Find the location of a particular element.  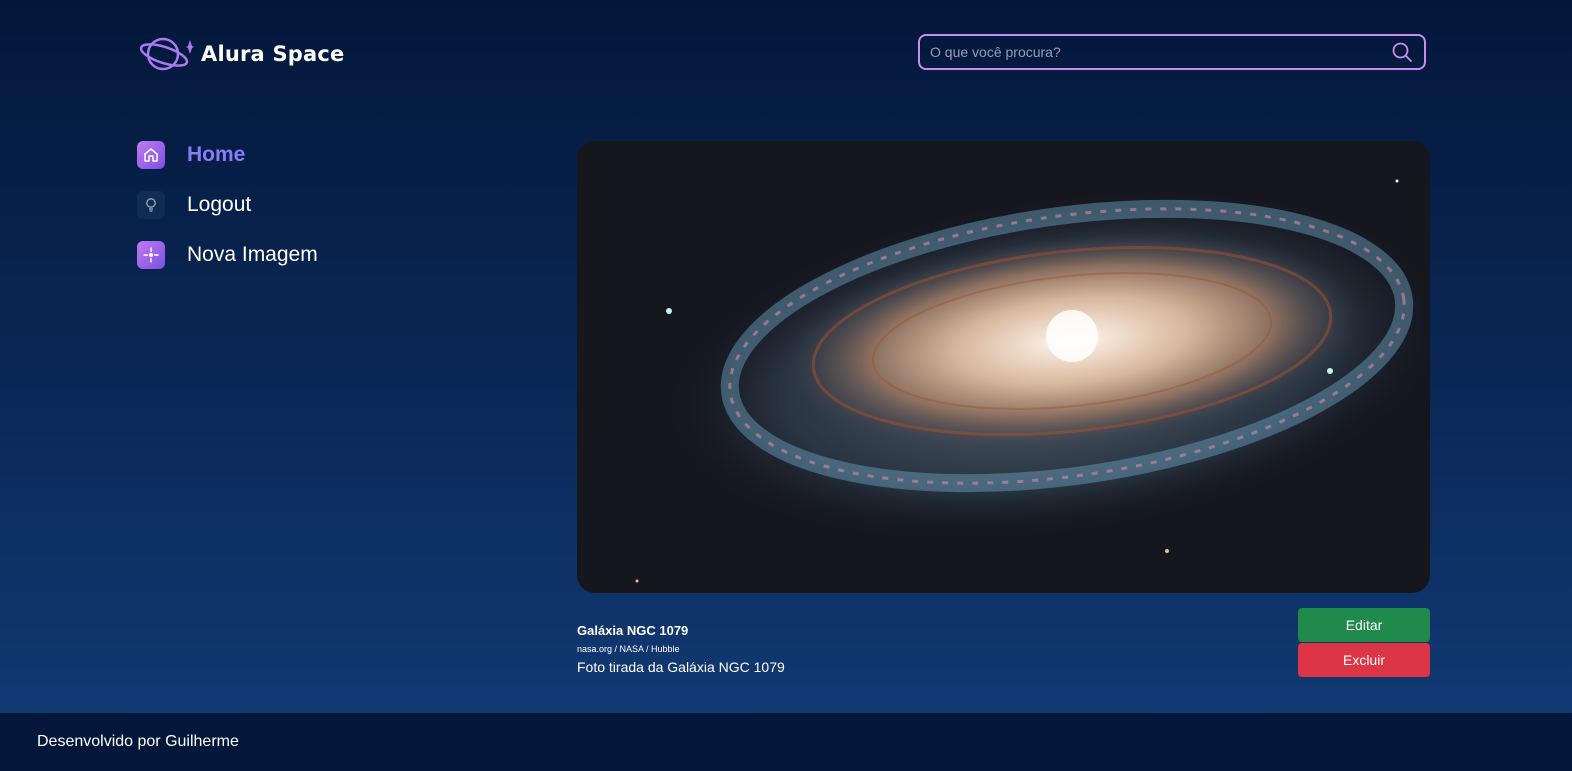

search-input is located at coordinates (1155, 52).